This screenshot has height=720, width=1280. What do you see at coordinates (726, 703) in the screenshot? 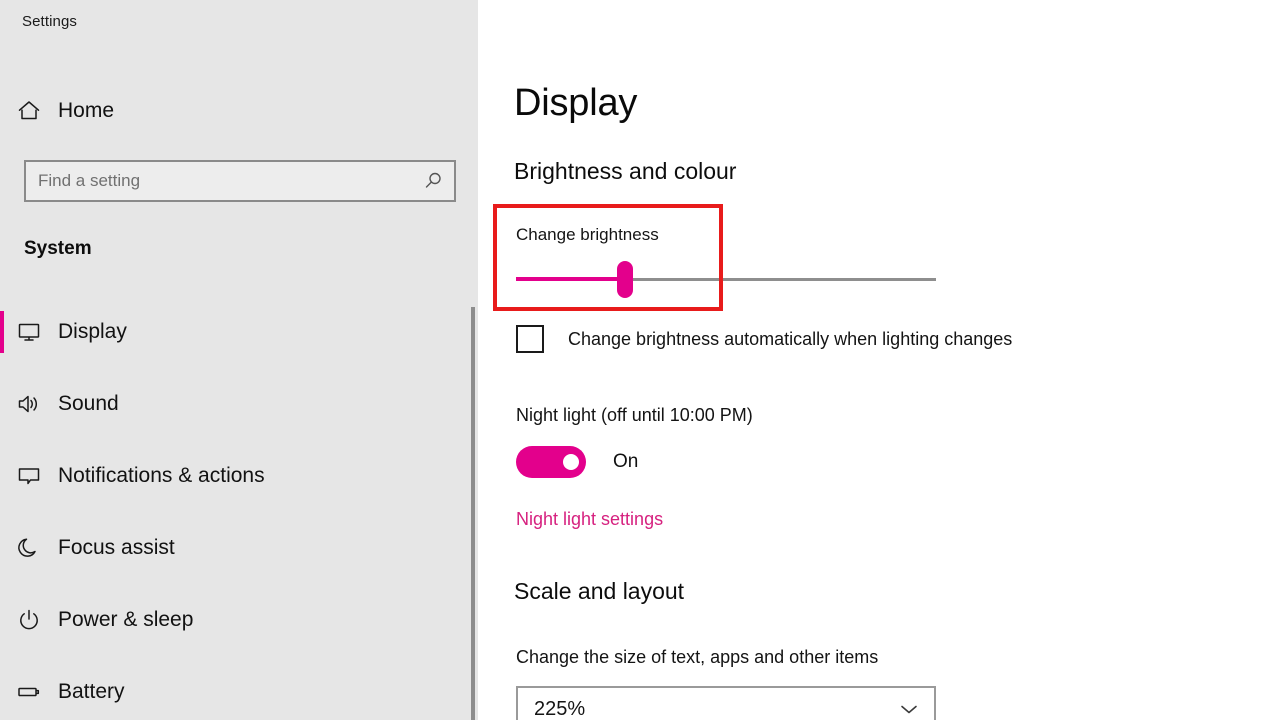
I see `scale-dropdown: 225%` at bounding box center [726, 703].